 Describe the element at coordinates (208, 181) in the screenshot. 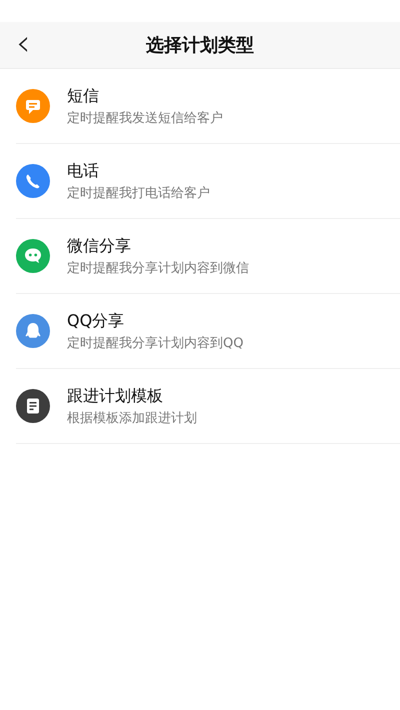

I see `plan-type-item: 电话 定时提醒我打电话给客户` at that location.